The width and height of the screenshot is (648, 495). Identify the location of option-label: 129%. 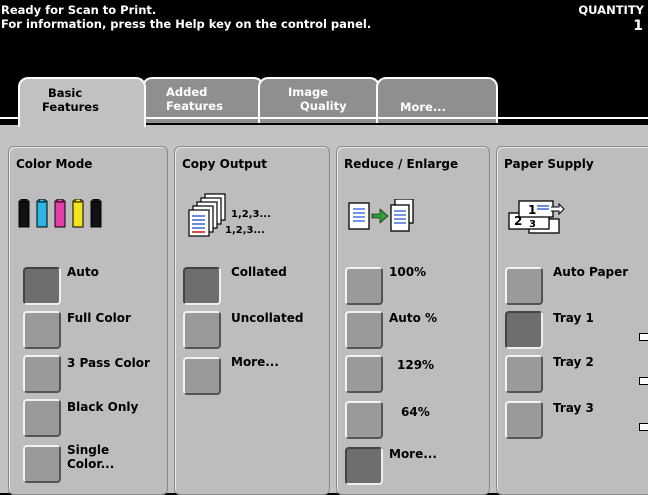
(416, 365).